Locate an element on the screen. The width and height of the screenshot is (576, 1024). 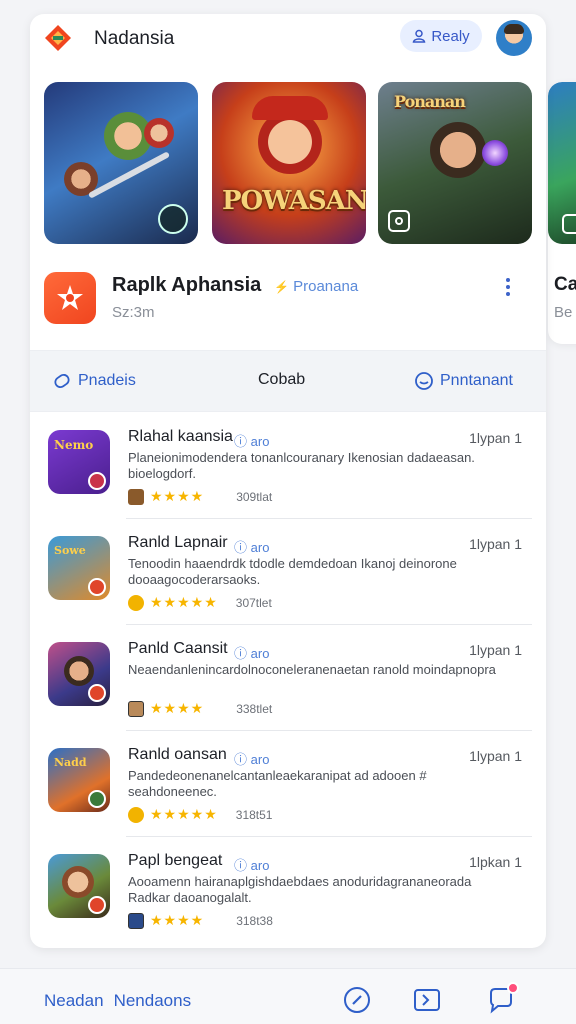
user-icon is located at coordinates (419, 36).